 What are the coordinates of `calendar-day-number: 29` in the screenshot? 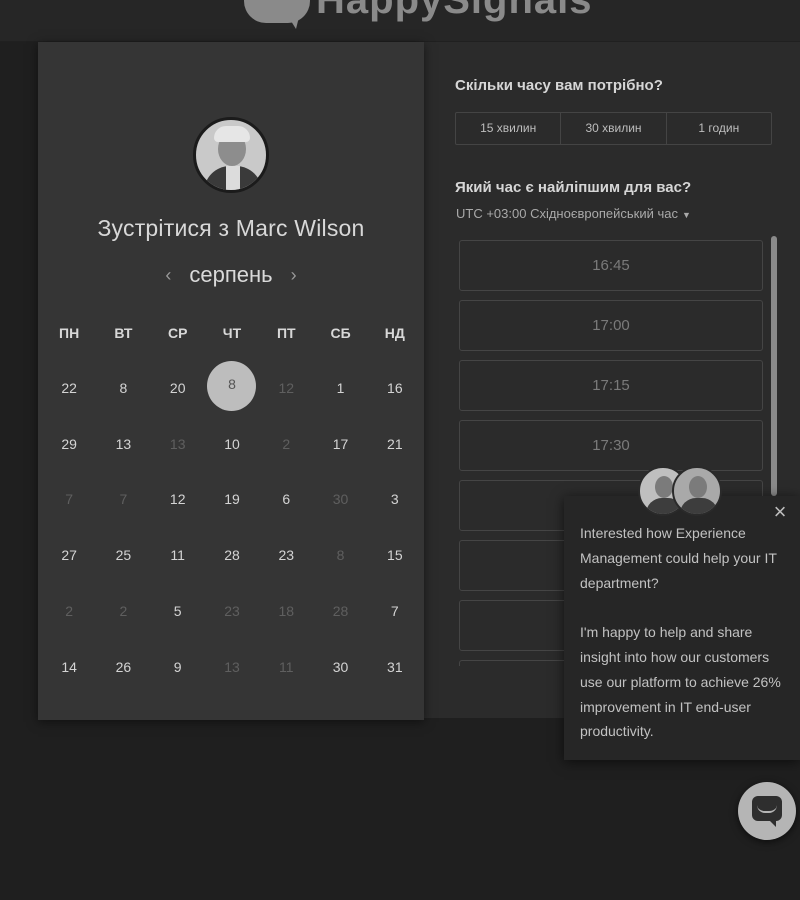 It's located at (69, 443).